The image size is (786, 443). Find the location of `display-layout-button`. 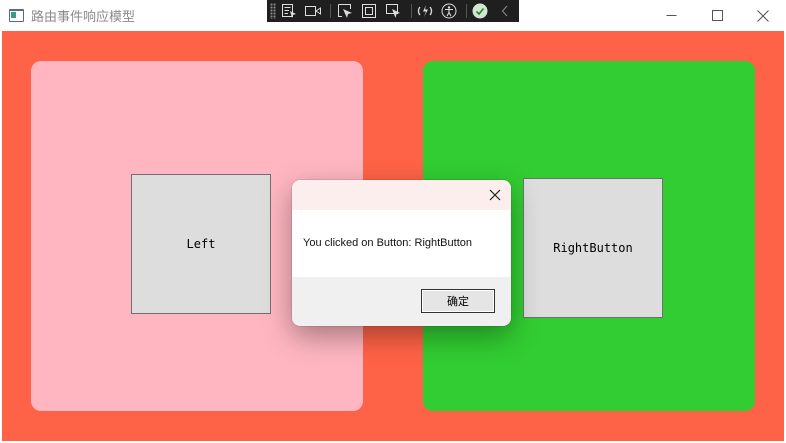

display-layout-button is located at coordinates (369, 11).